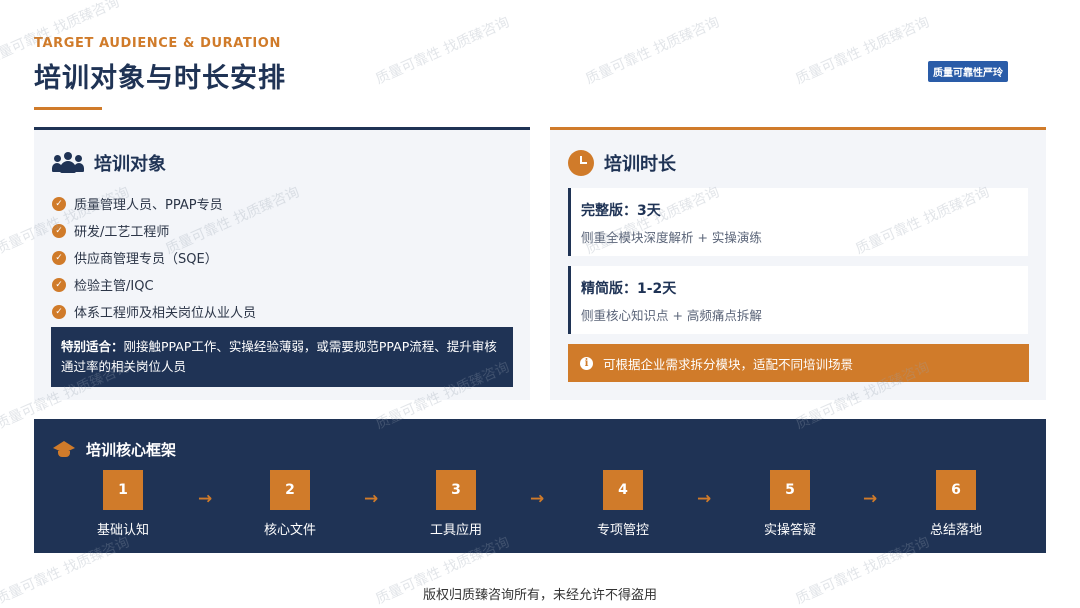 The height and width of the screenshot is (608, 1080). I want to click on framework-header: 培训核心框架, so click(114, 449).